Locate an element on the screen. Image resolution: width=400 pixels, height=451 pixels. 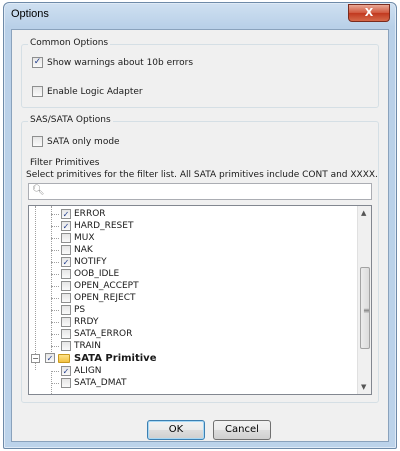
sas-sata-options-label: SAS/SATA Options is located at coordinates (70, 120).